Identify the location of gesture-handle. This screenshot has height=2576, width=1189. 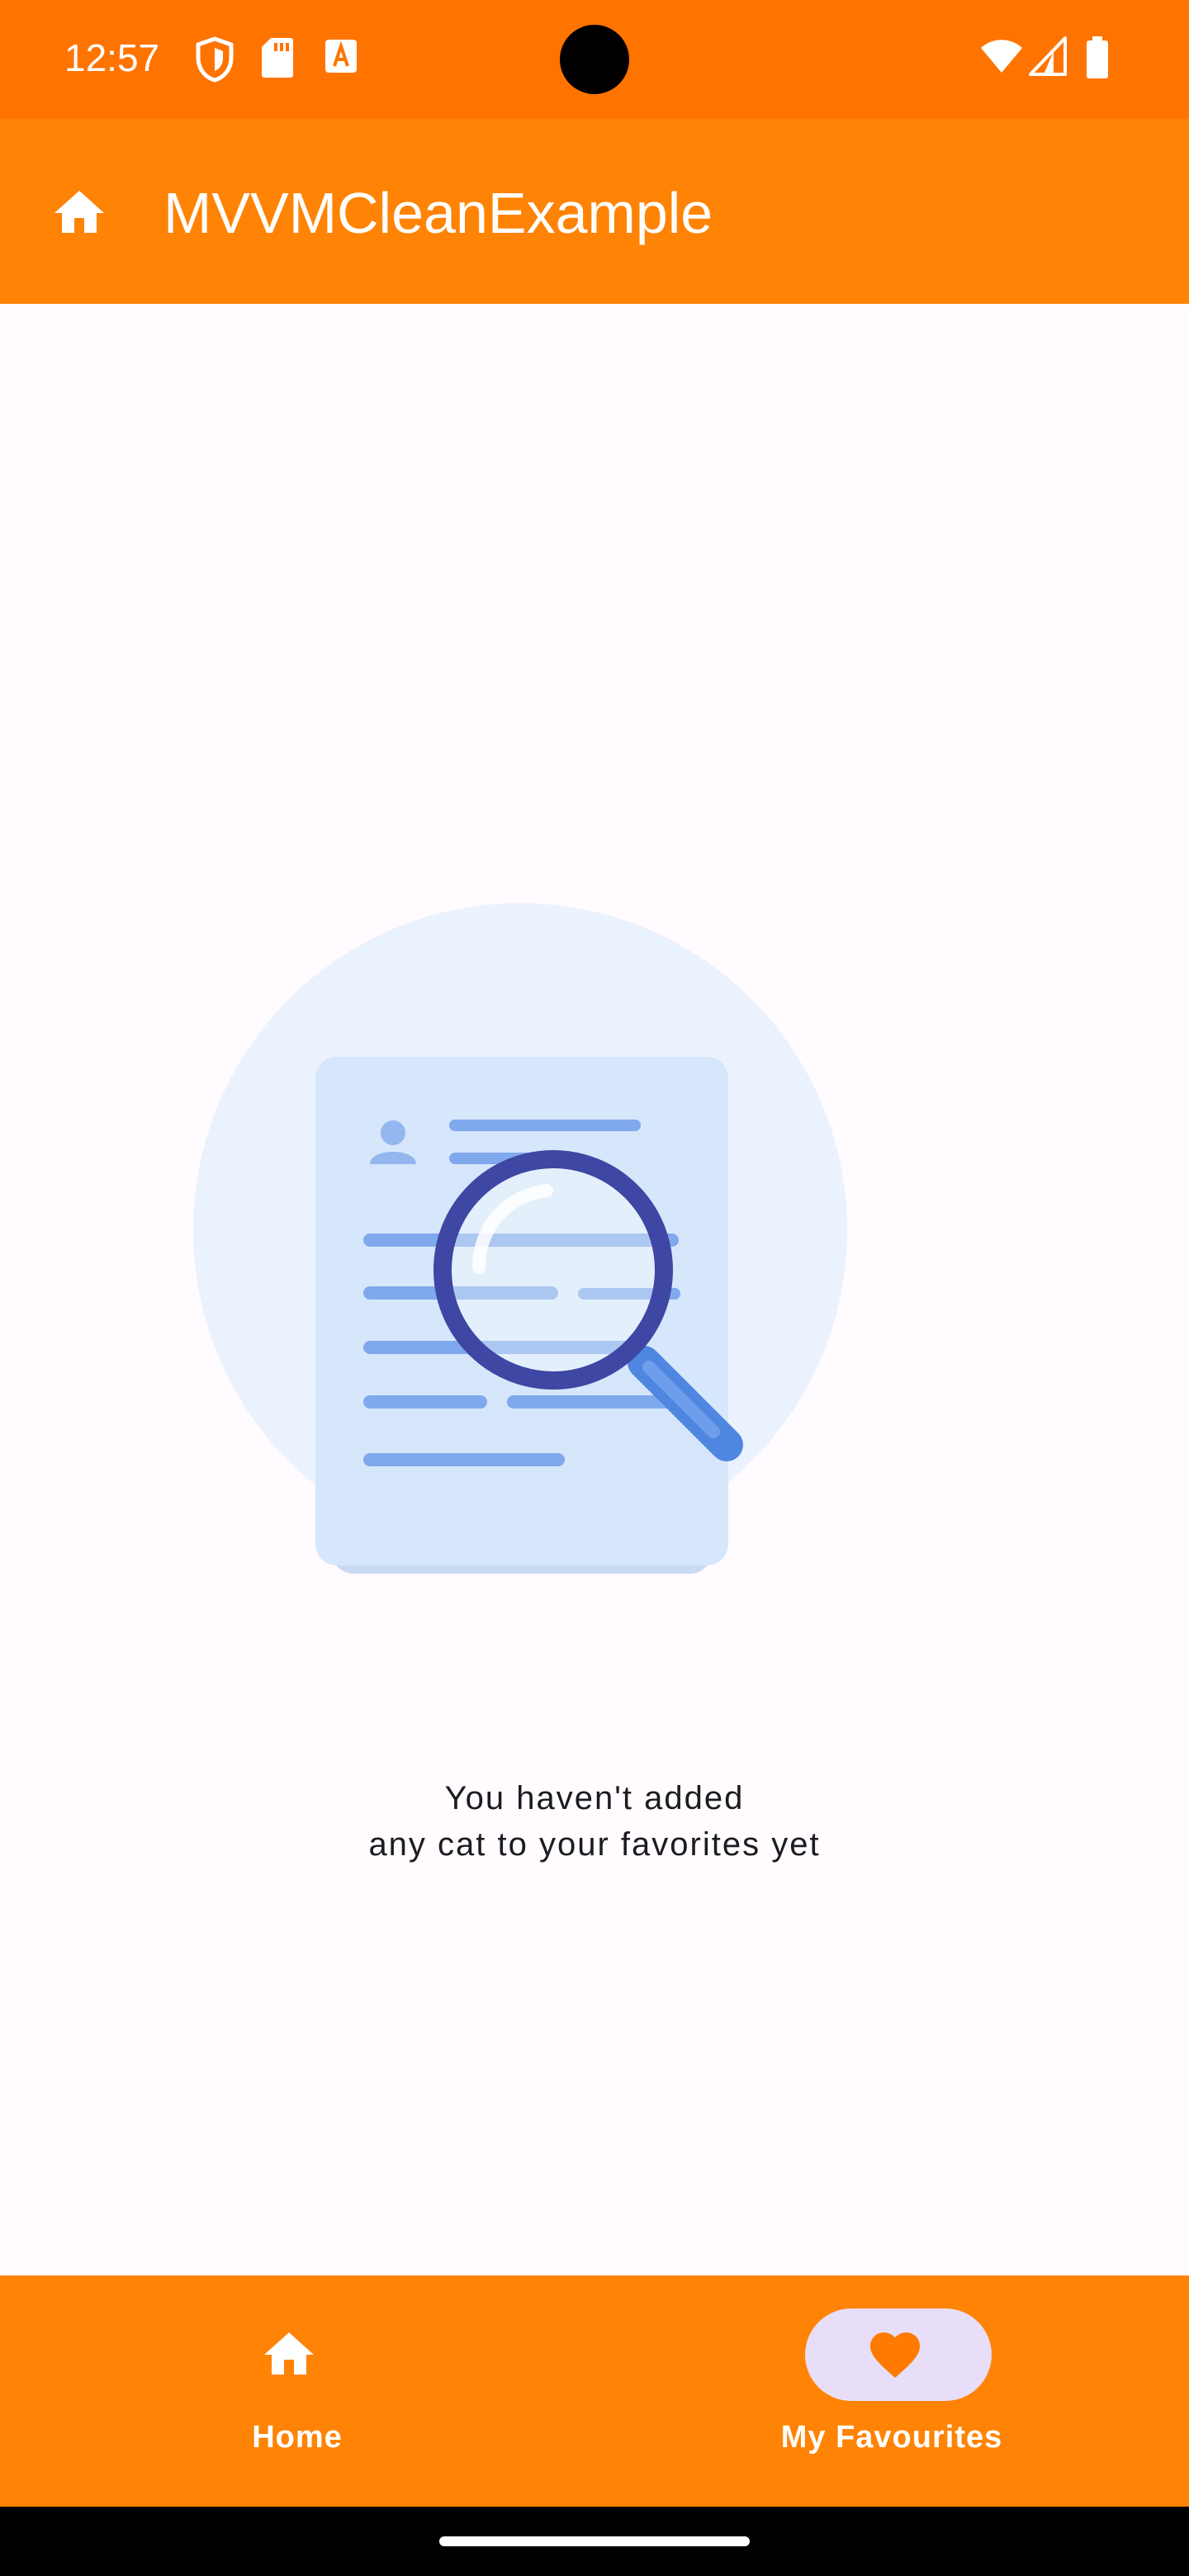
(594, 2541).